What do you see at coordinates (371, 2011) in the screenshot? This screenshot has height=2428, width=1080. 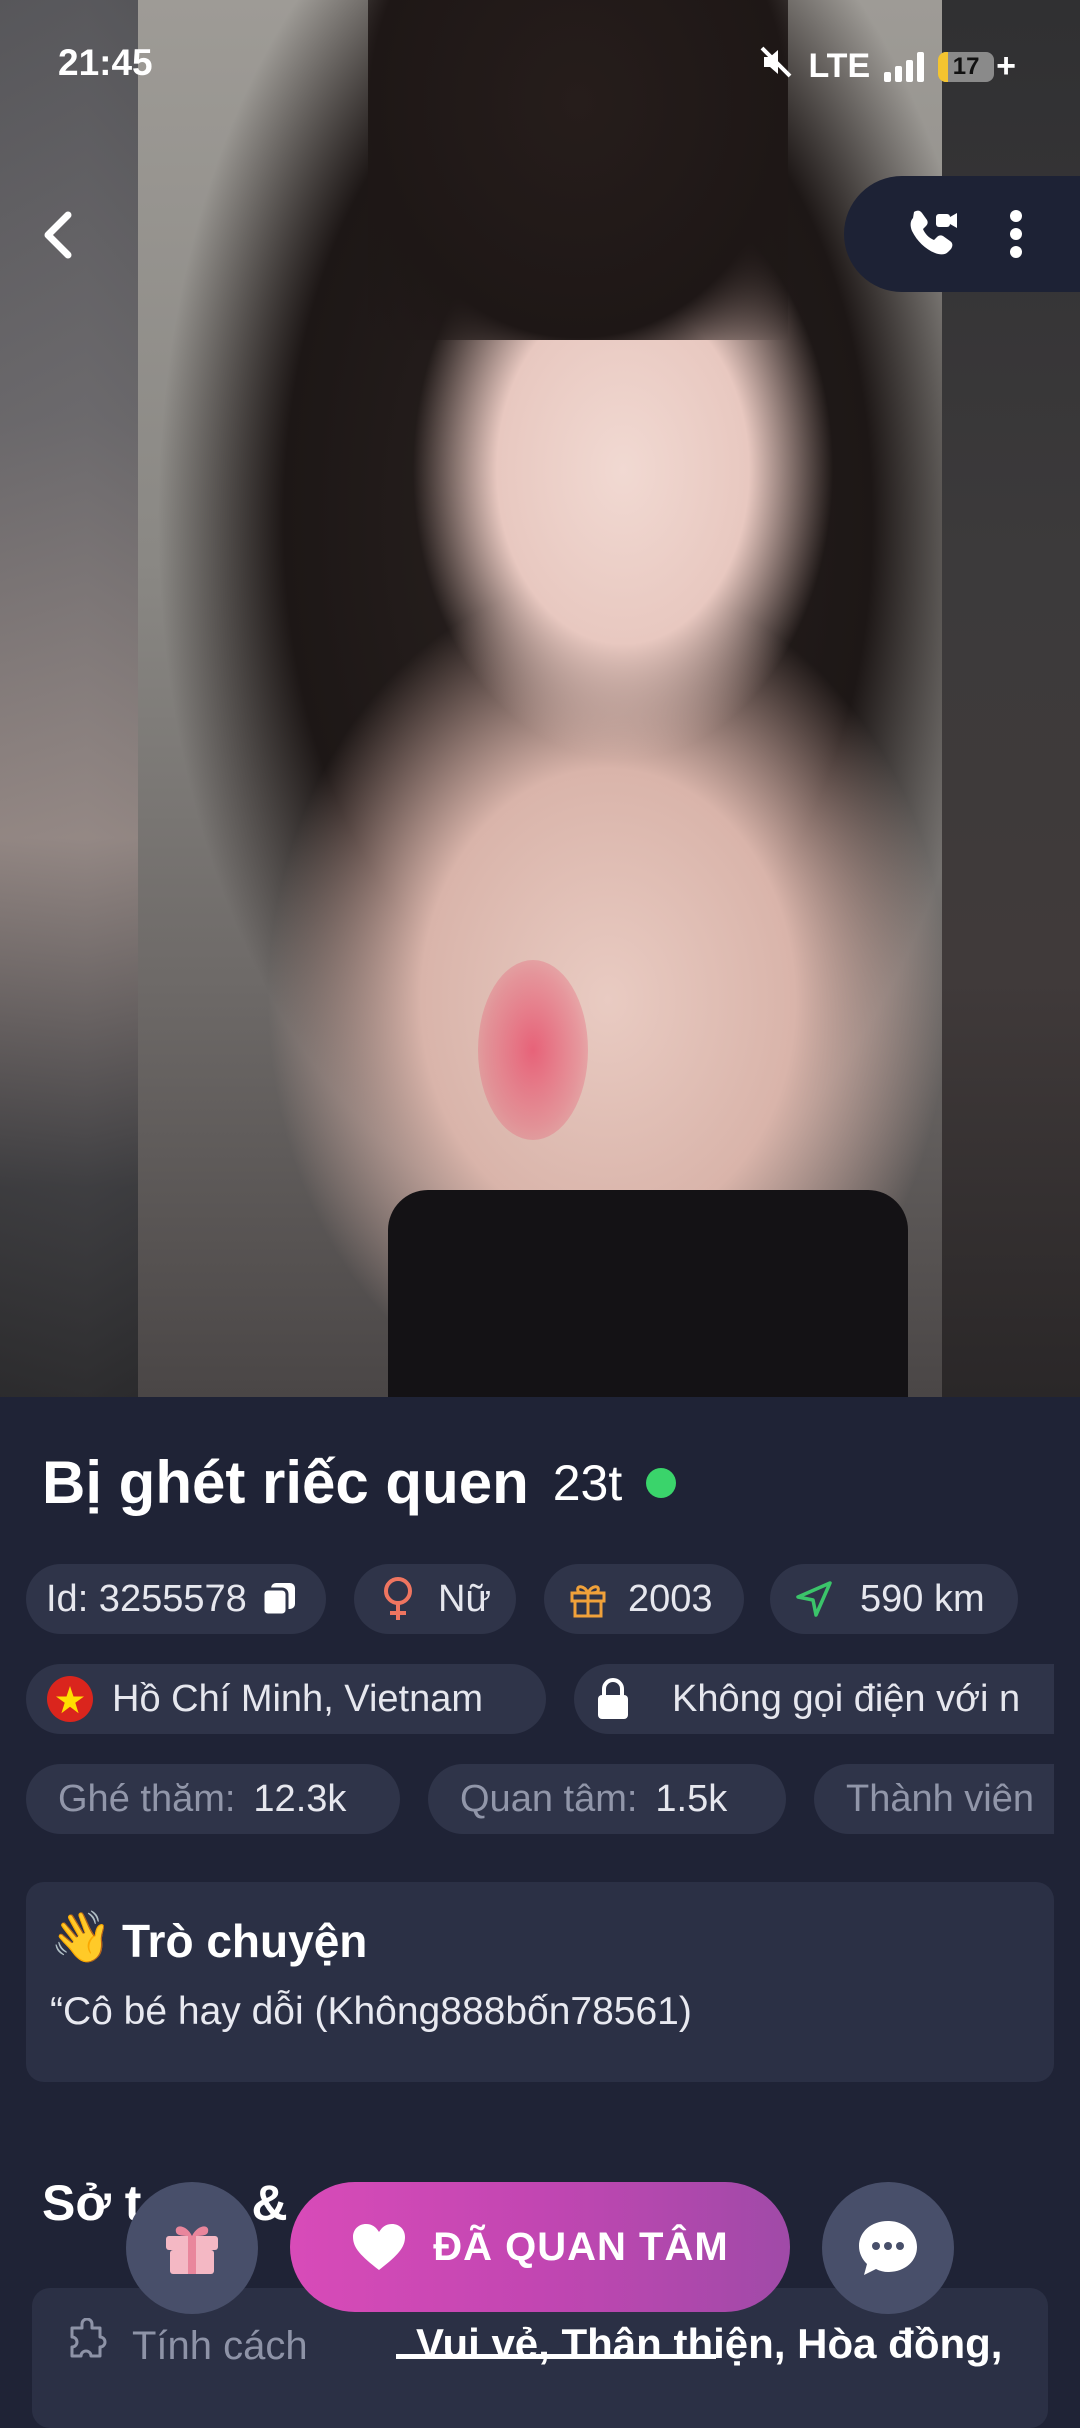 I see `talk-text: “Cô bé hay dỗi (Không888bốn78561)` at bounding box center [371, 2011].